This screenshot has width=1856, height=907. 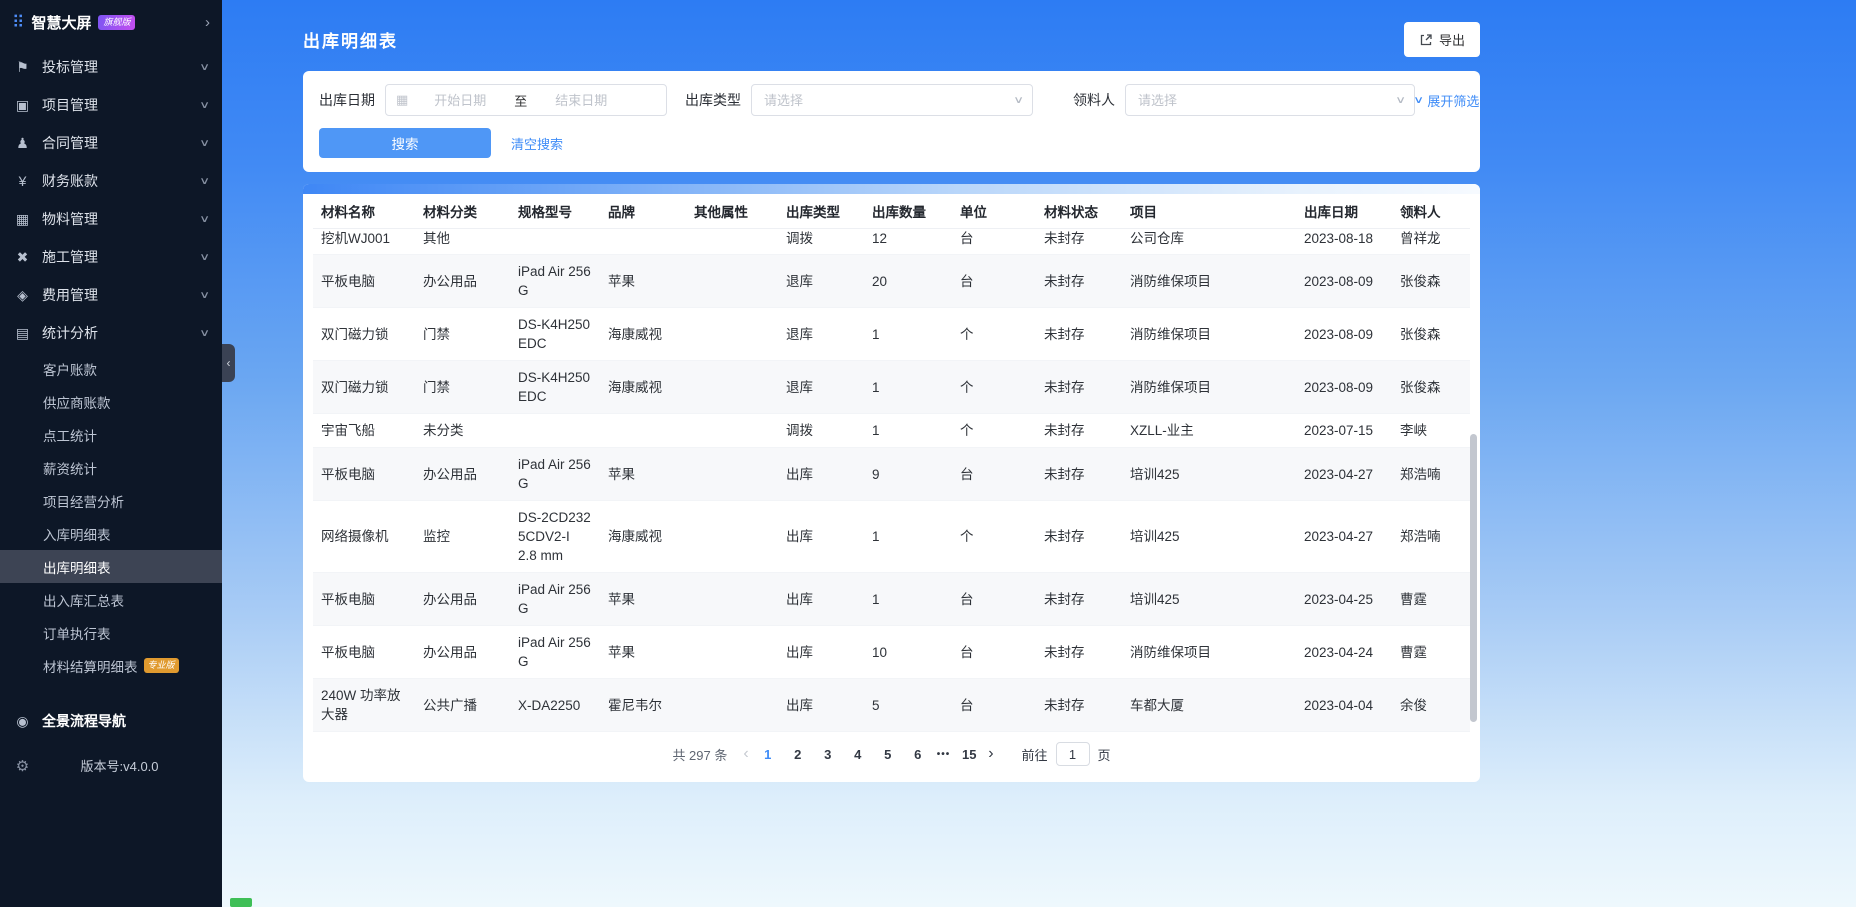 I want to click on page-suffix-label: 页, so click(x=1104, y=755).